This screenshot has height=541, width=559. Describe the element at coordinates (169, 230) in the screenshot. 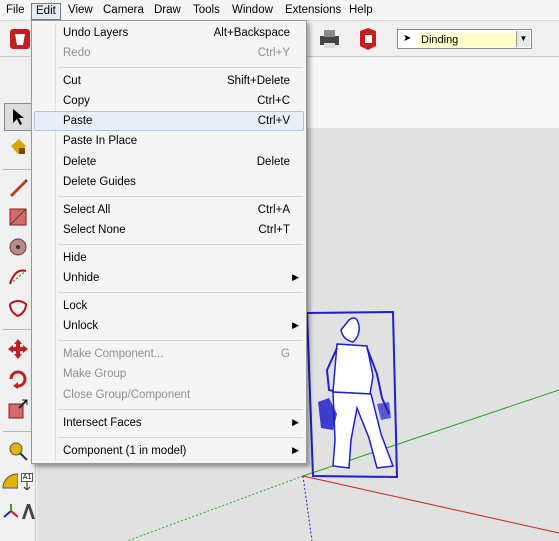

I see `menu-item-select-none: Select None Ctrl+T` at that location.